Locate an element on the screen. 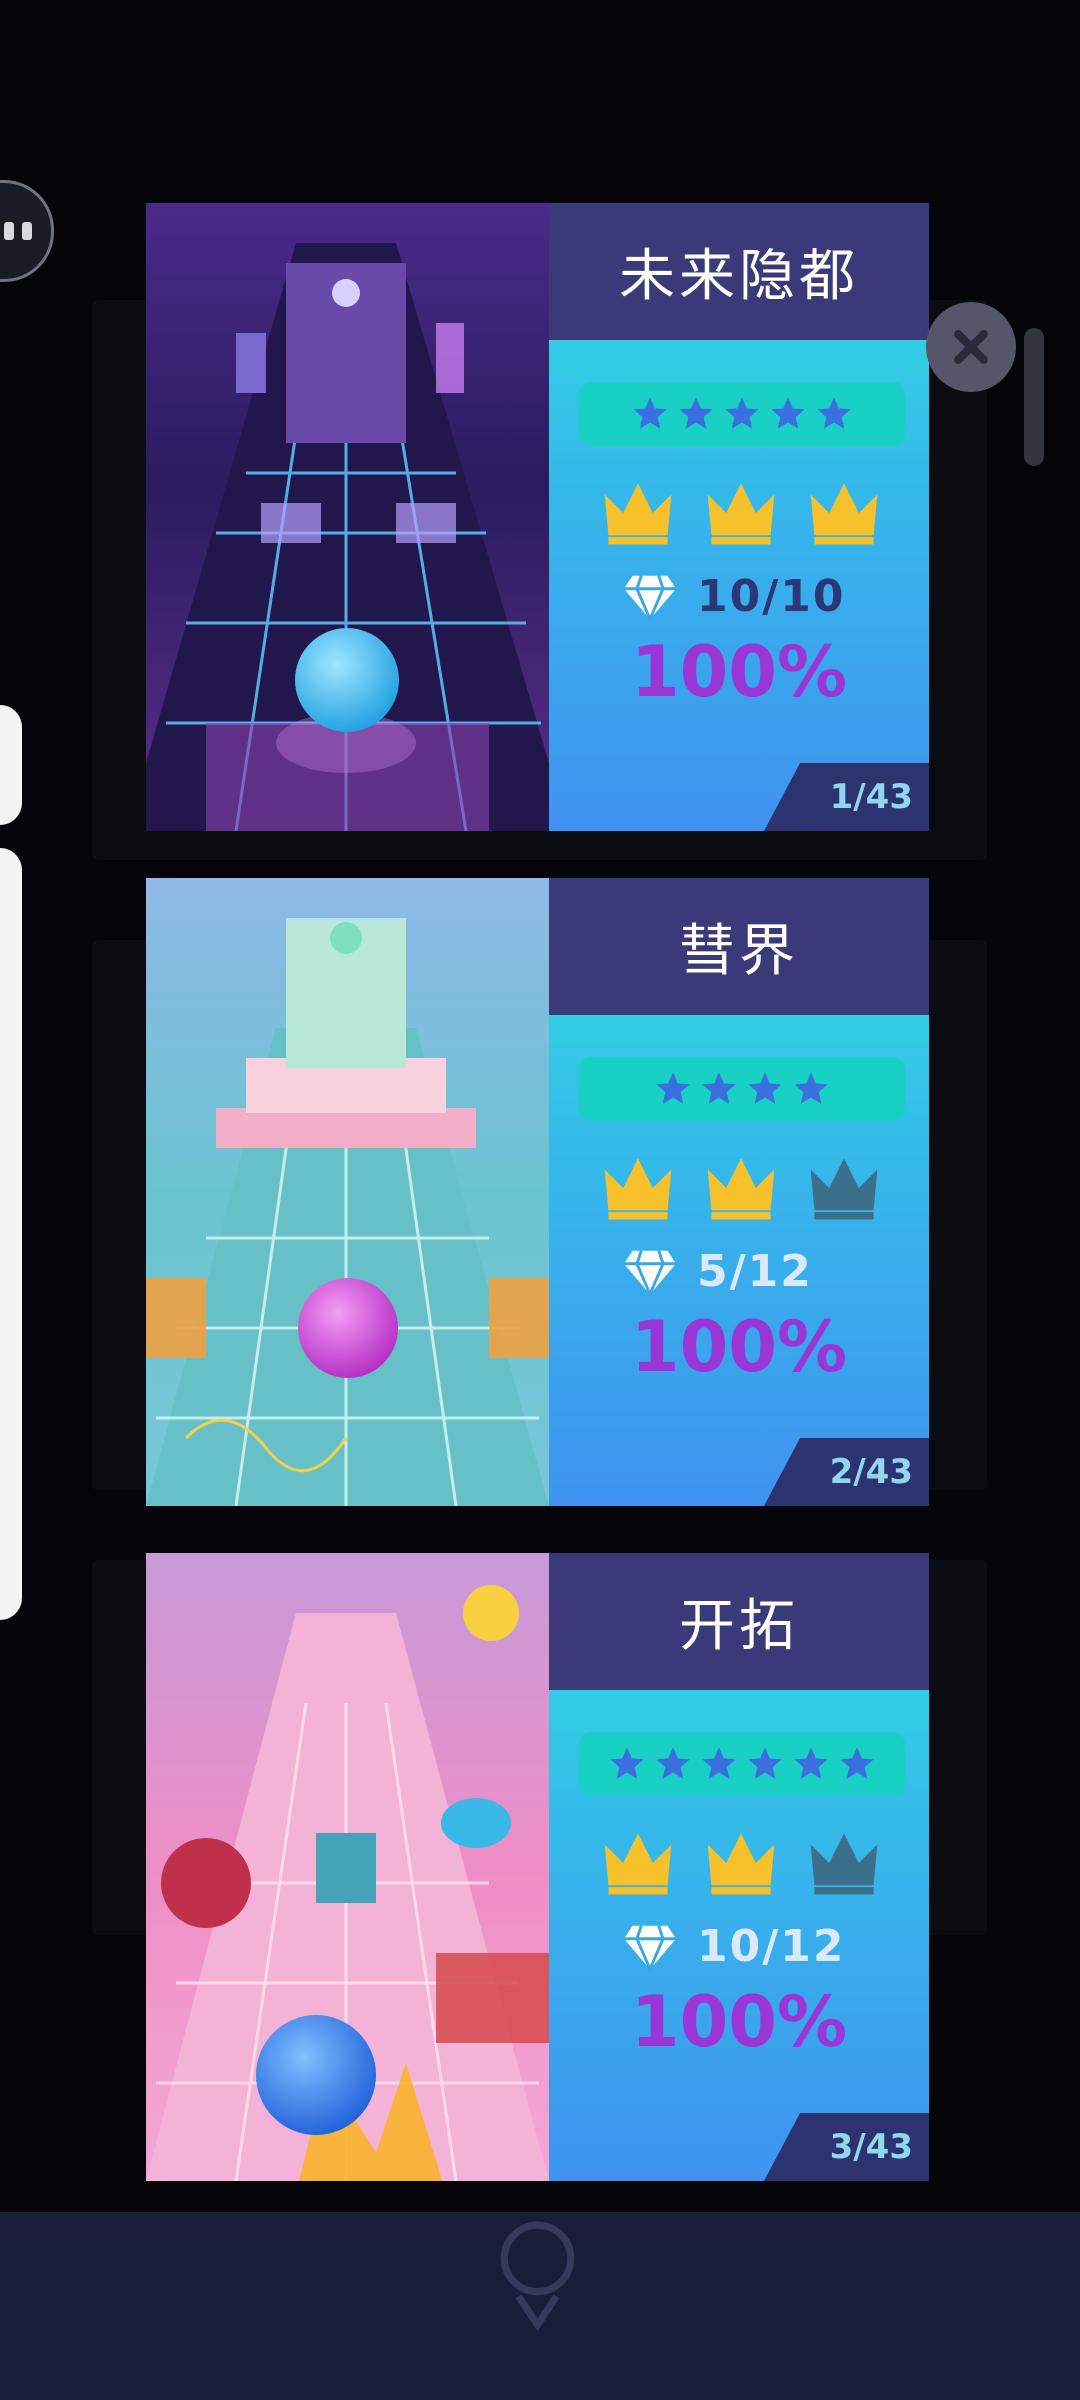 The width and height of the screenshot is (1080, 2400). level-index: 2/43 is located at coordinates (871, 1472).